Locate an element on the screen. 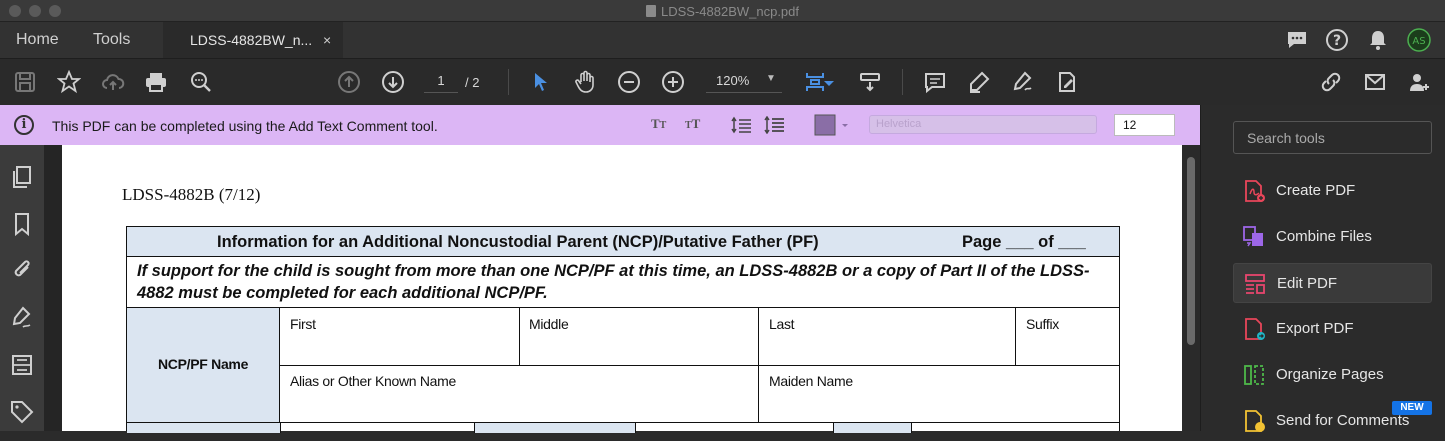  next-page-icon is located at coordinates (393, 82).